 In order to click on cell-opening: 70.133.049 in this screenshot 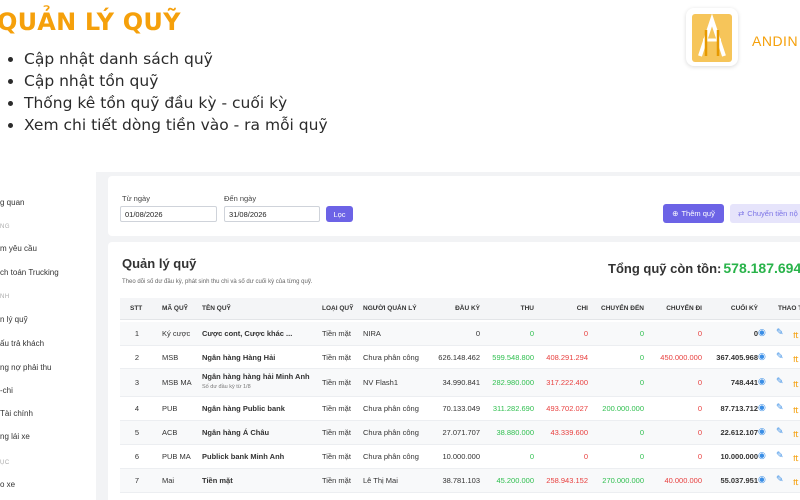, I will do `click(461, 408)`.